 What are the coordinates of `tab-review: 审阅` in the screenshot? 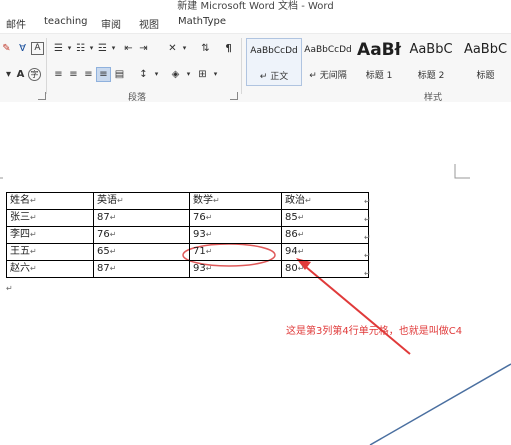 It's located at (111, 23).